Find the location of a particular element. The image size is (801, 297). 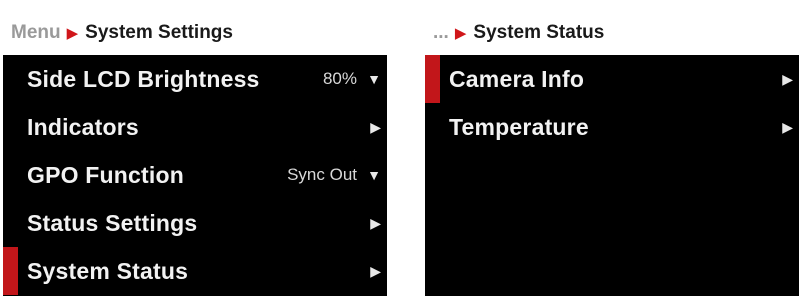

menu-item-value: Sync Out is located at coordinates (322, 174).